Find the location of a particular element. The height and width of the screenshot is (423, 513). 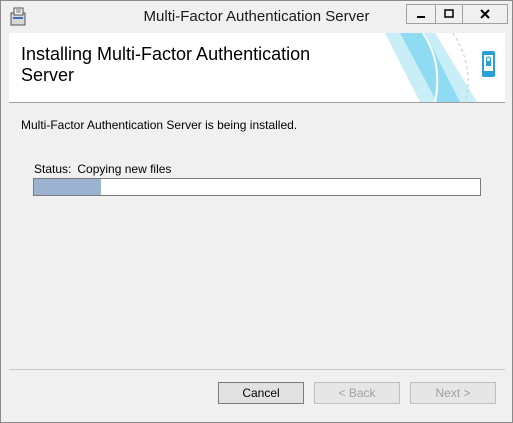

status-row: Status: Copying new files is located at coordinates (102, 169).